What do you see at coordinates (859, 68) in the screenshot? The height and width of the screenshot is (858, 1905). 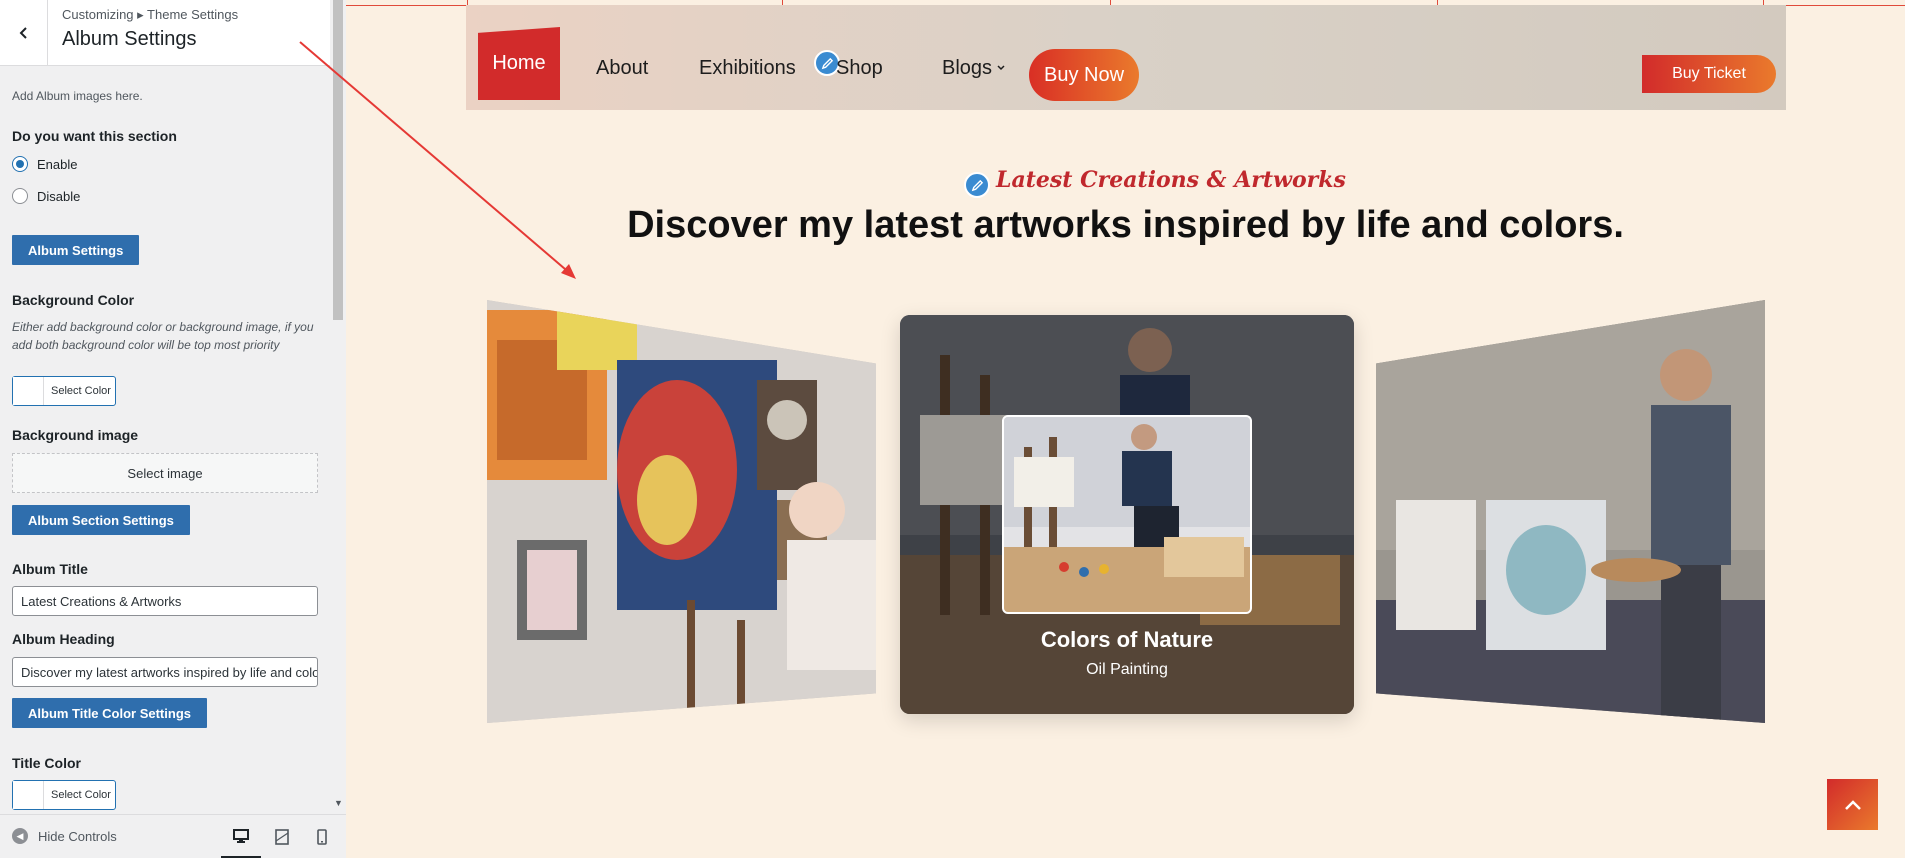 I see `nav-shop: Shop` at bounding box center [859, 68].